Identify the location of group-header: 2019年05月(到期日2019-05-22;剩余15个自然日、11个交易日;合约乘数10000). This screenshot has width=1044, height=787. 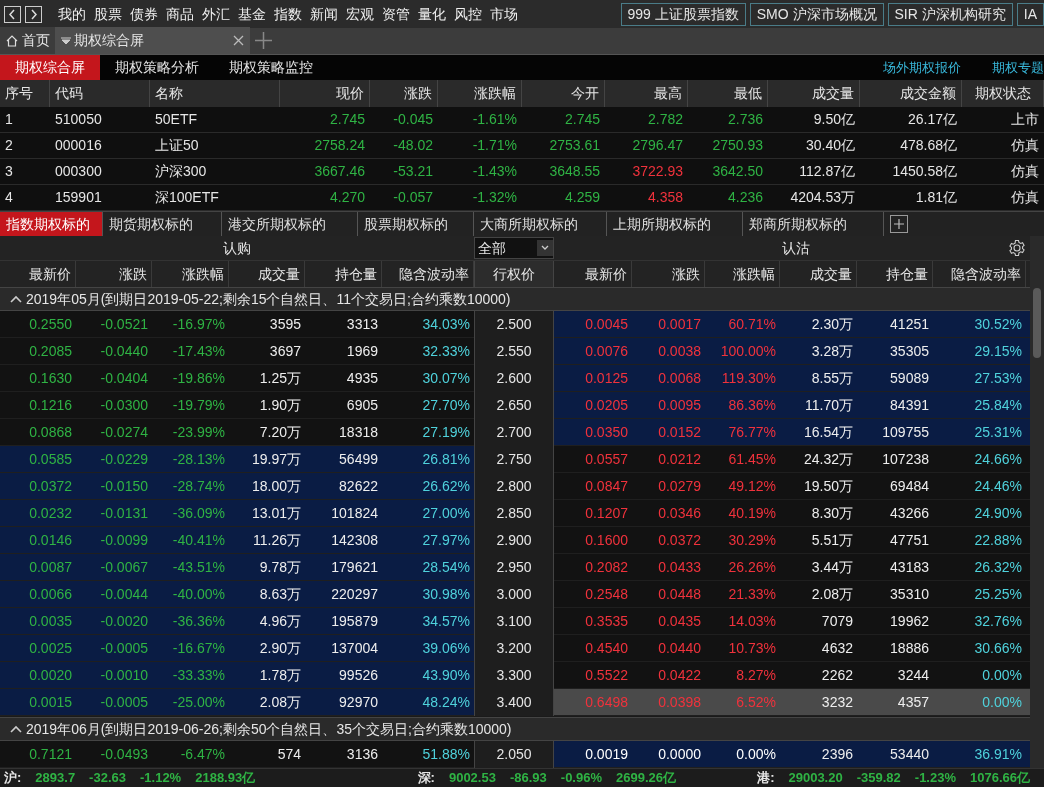
(515, 299).